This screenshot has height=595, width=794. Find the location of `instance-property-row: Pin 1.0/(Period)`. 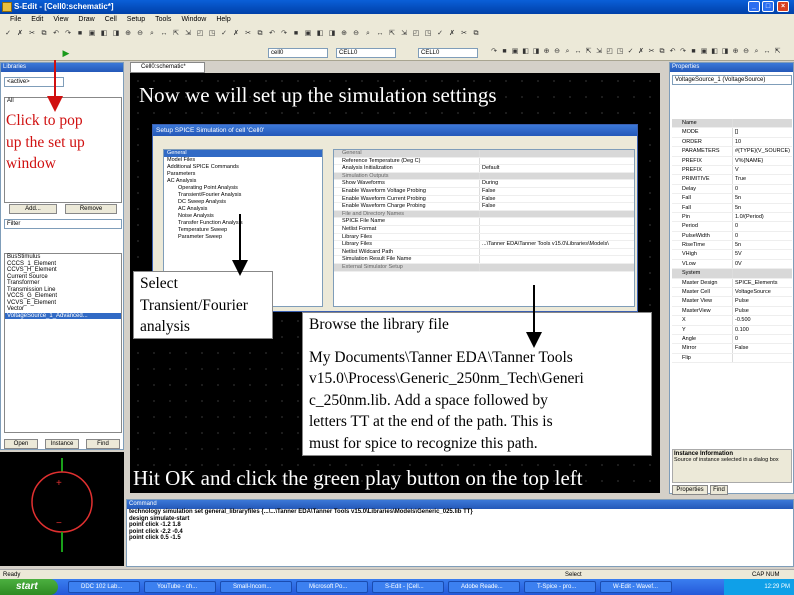

instance-property-row: Pin 1.0/(Period) is located at coordinates (732, 217).